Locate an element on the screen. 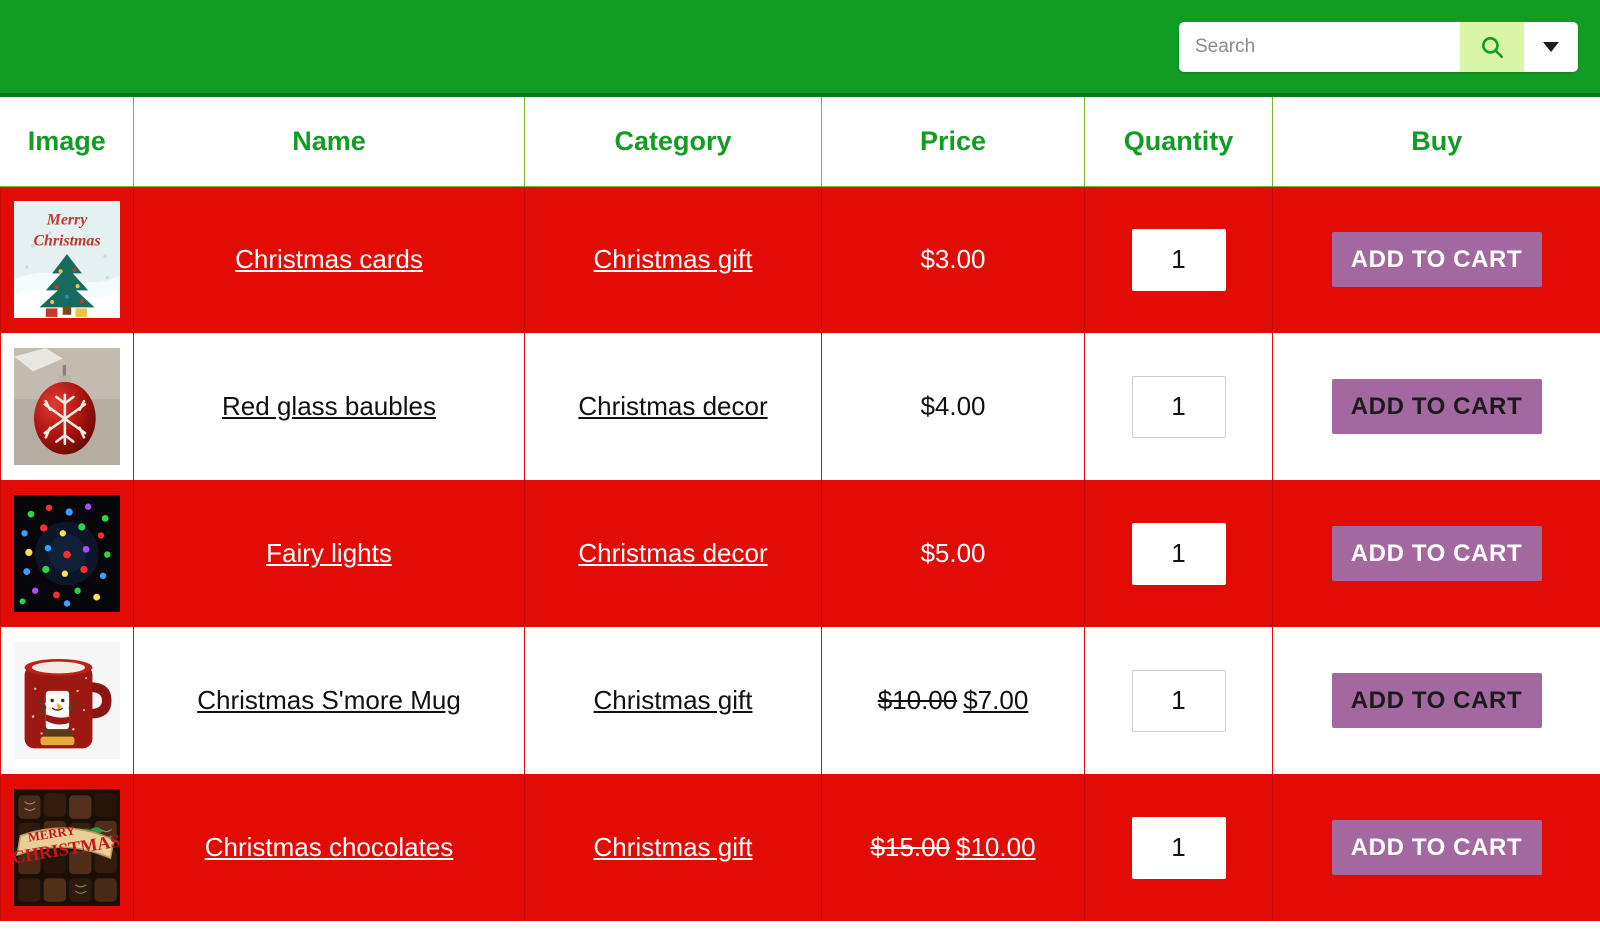  svg-text: Christmas is located at coordinates (66, 241).